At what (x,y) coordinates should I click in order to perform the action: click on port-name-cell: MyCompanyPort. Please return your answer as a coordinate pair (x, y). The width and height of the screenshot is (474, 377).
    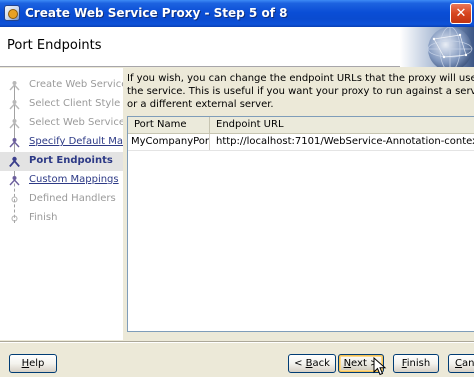
    Looking at the image, I should click on (169, 142).